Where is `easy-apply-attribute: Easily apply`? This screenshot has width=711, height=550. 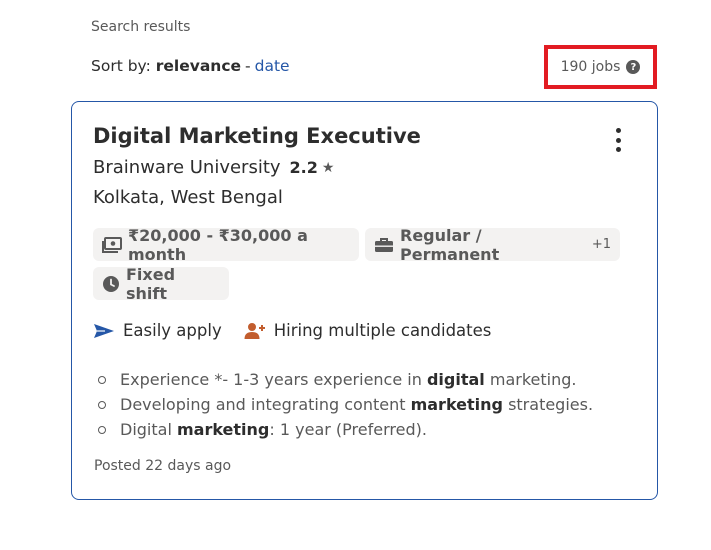 easy-apply-attribute: Easily apply is located at coordinates (157, 330).